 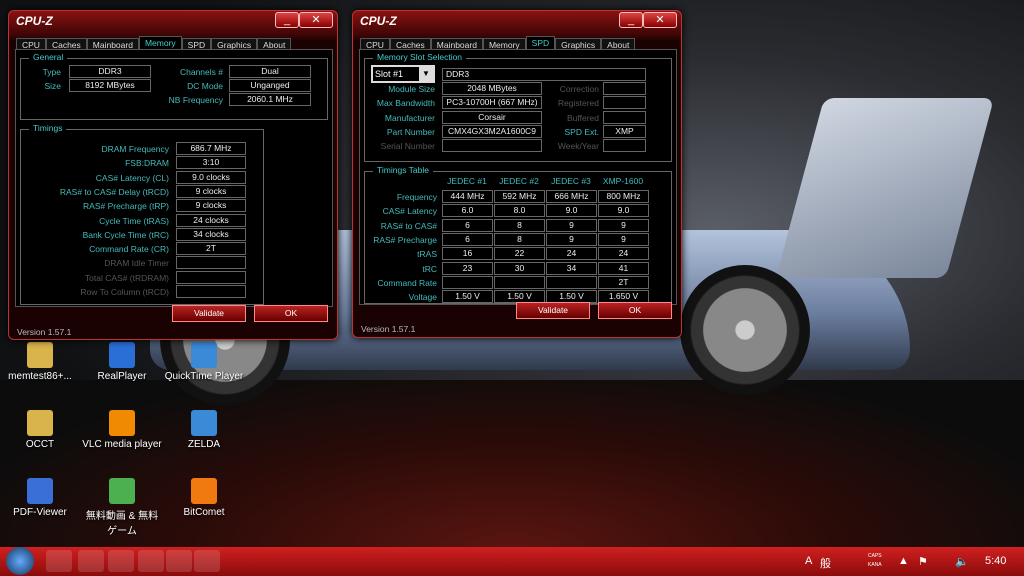 I want to click on general-label: Size, so click(x=52, y=86).